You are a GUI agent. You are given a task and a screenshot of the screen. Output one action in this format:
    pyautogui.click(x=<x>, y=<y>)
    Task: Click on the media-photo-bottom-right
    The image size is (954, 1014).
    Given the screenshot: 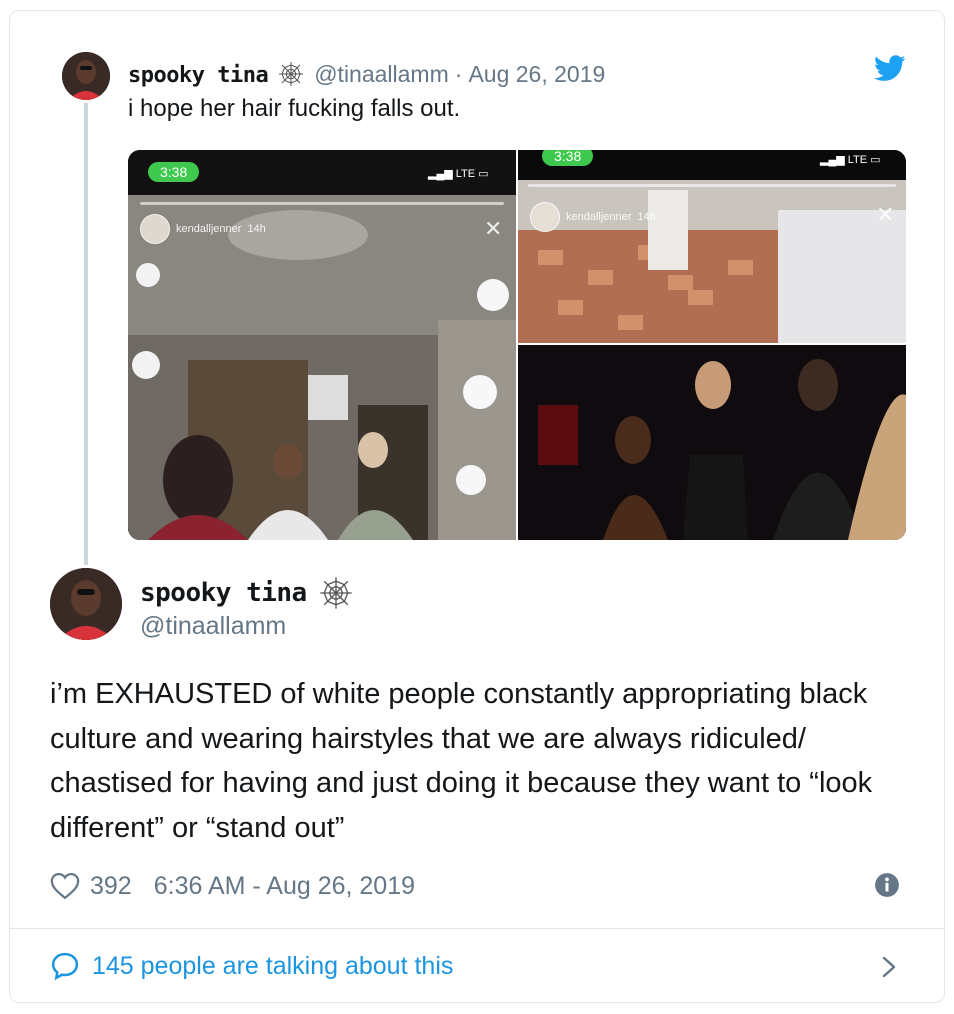 What is the action you would take?
    pyautogui.click(x=712, y=442)
    